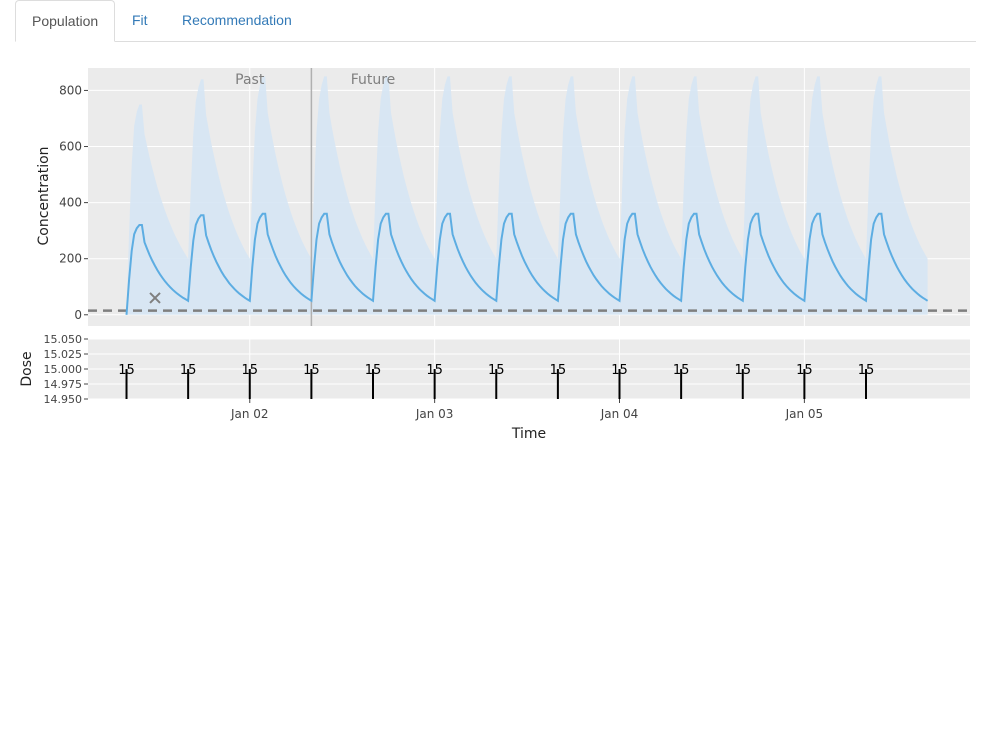  What do you see at coordinates (250, 80) in the screenshot?
I see `past-region-label: Past` at bounding box center [250, 80].